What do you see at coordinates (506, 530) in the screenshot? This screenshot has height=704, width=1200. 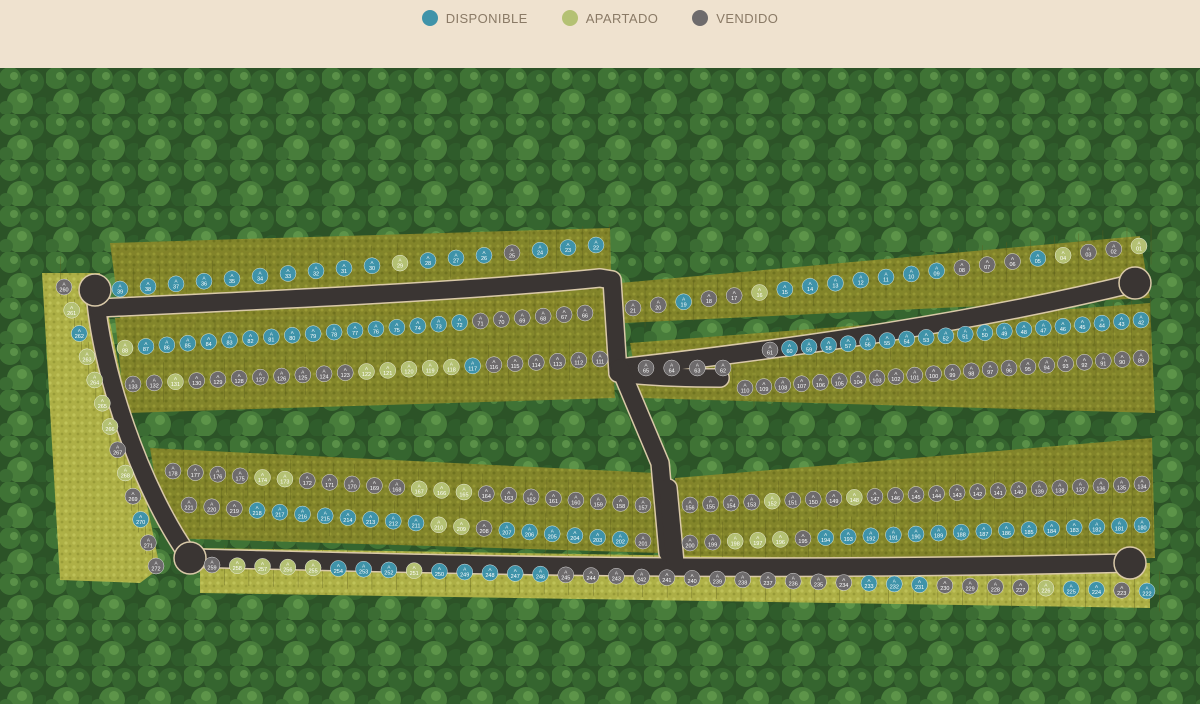 I see `lot-marker: A207` at bounding box center [506, 530].